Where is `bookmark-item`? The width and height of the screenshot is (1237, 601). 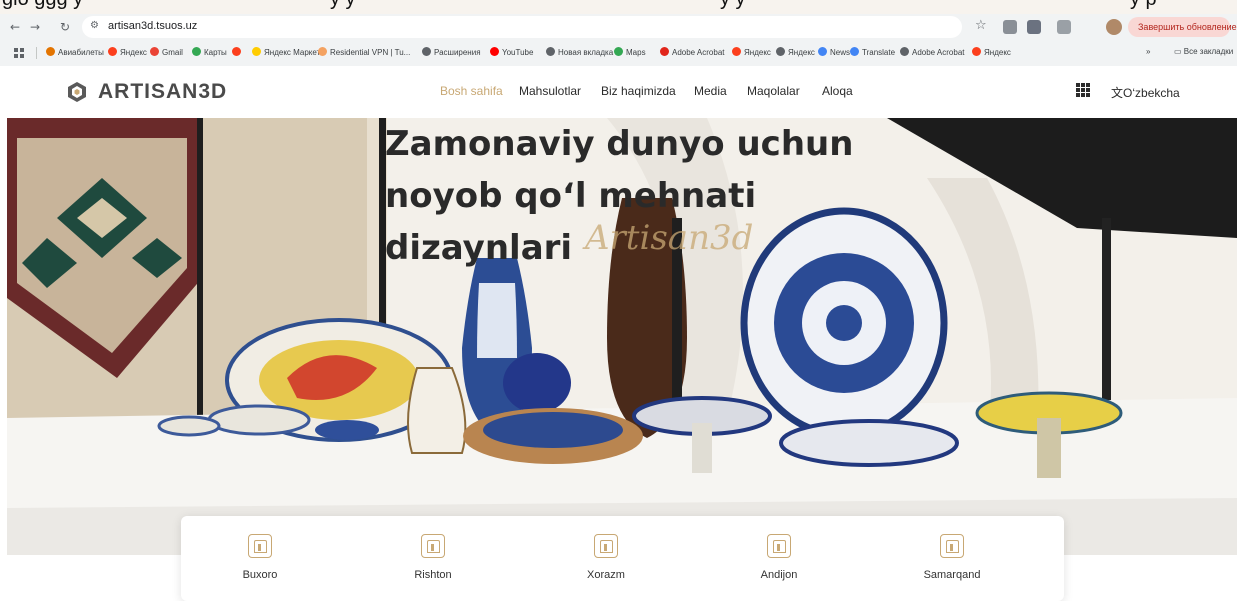
bookmark-item is located at coordinates (238, 52).